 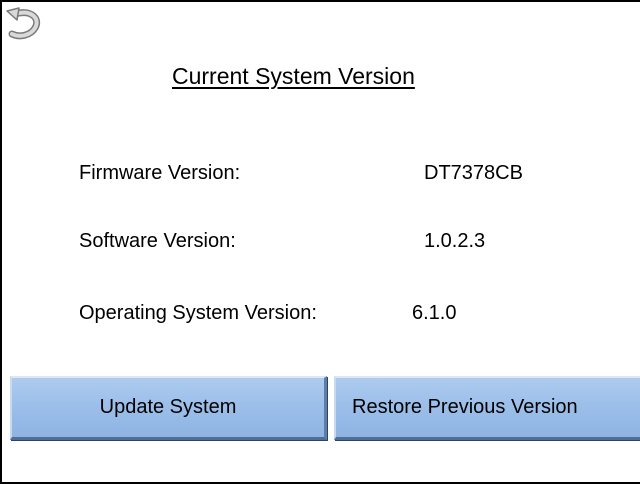 What do you see at coordinates (157, 241) in the screenshot?
I see `software-version-label: Software Version:` at bounding box center [157, 241].